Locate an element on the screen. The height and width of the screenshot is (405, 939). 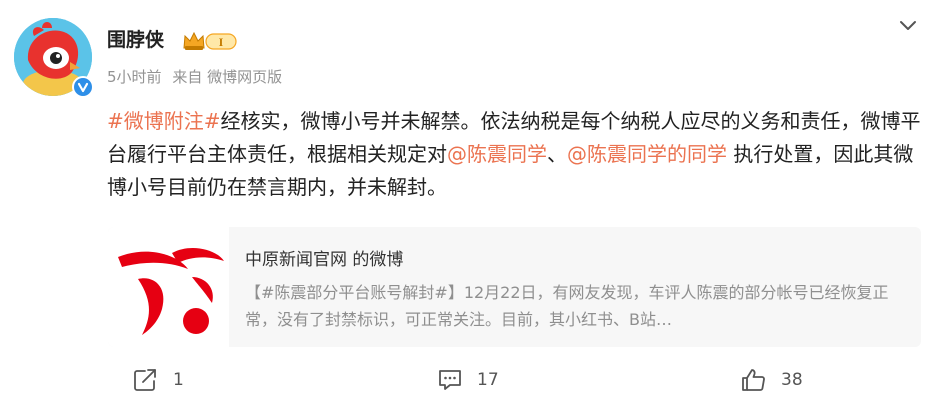
more-options-button is located at coordinates (908, 26).